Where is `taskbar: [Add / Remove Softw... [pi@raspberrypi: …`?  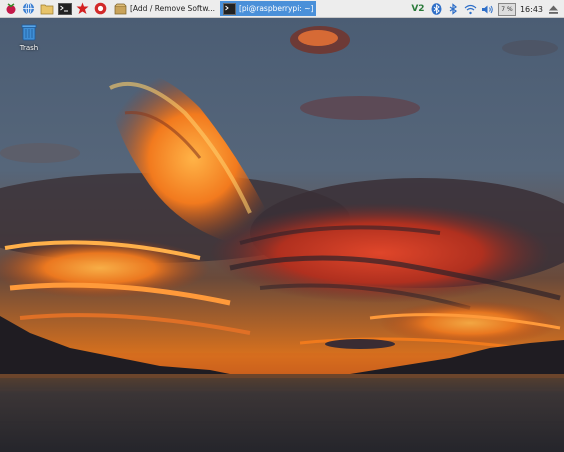
taskbar: [Add / Remove Softw... [pi@raspberrypi: … is located at coordinates (282, 9).